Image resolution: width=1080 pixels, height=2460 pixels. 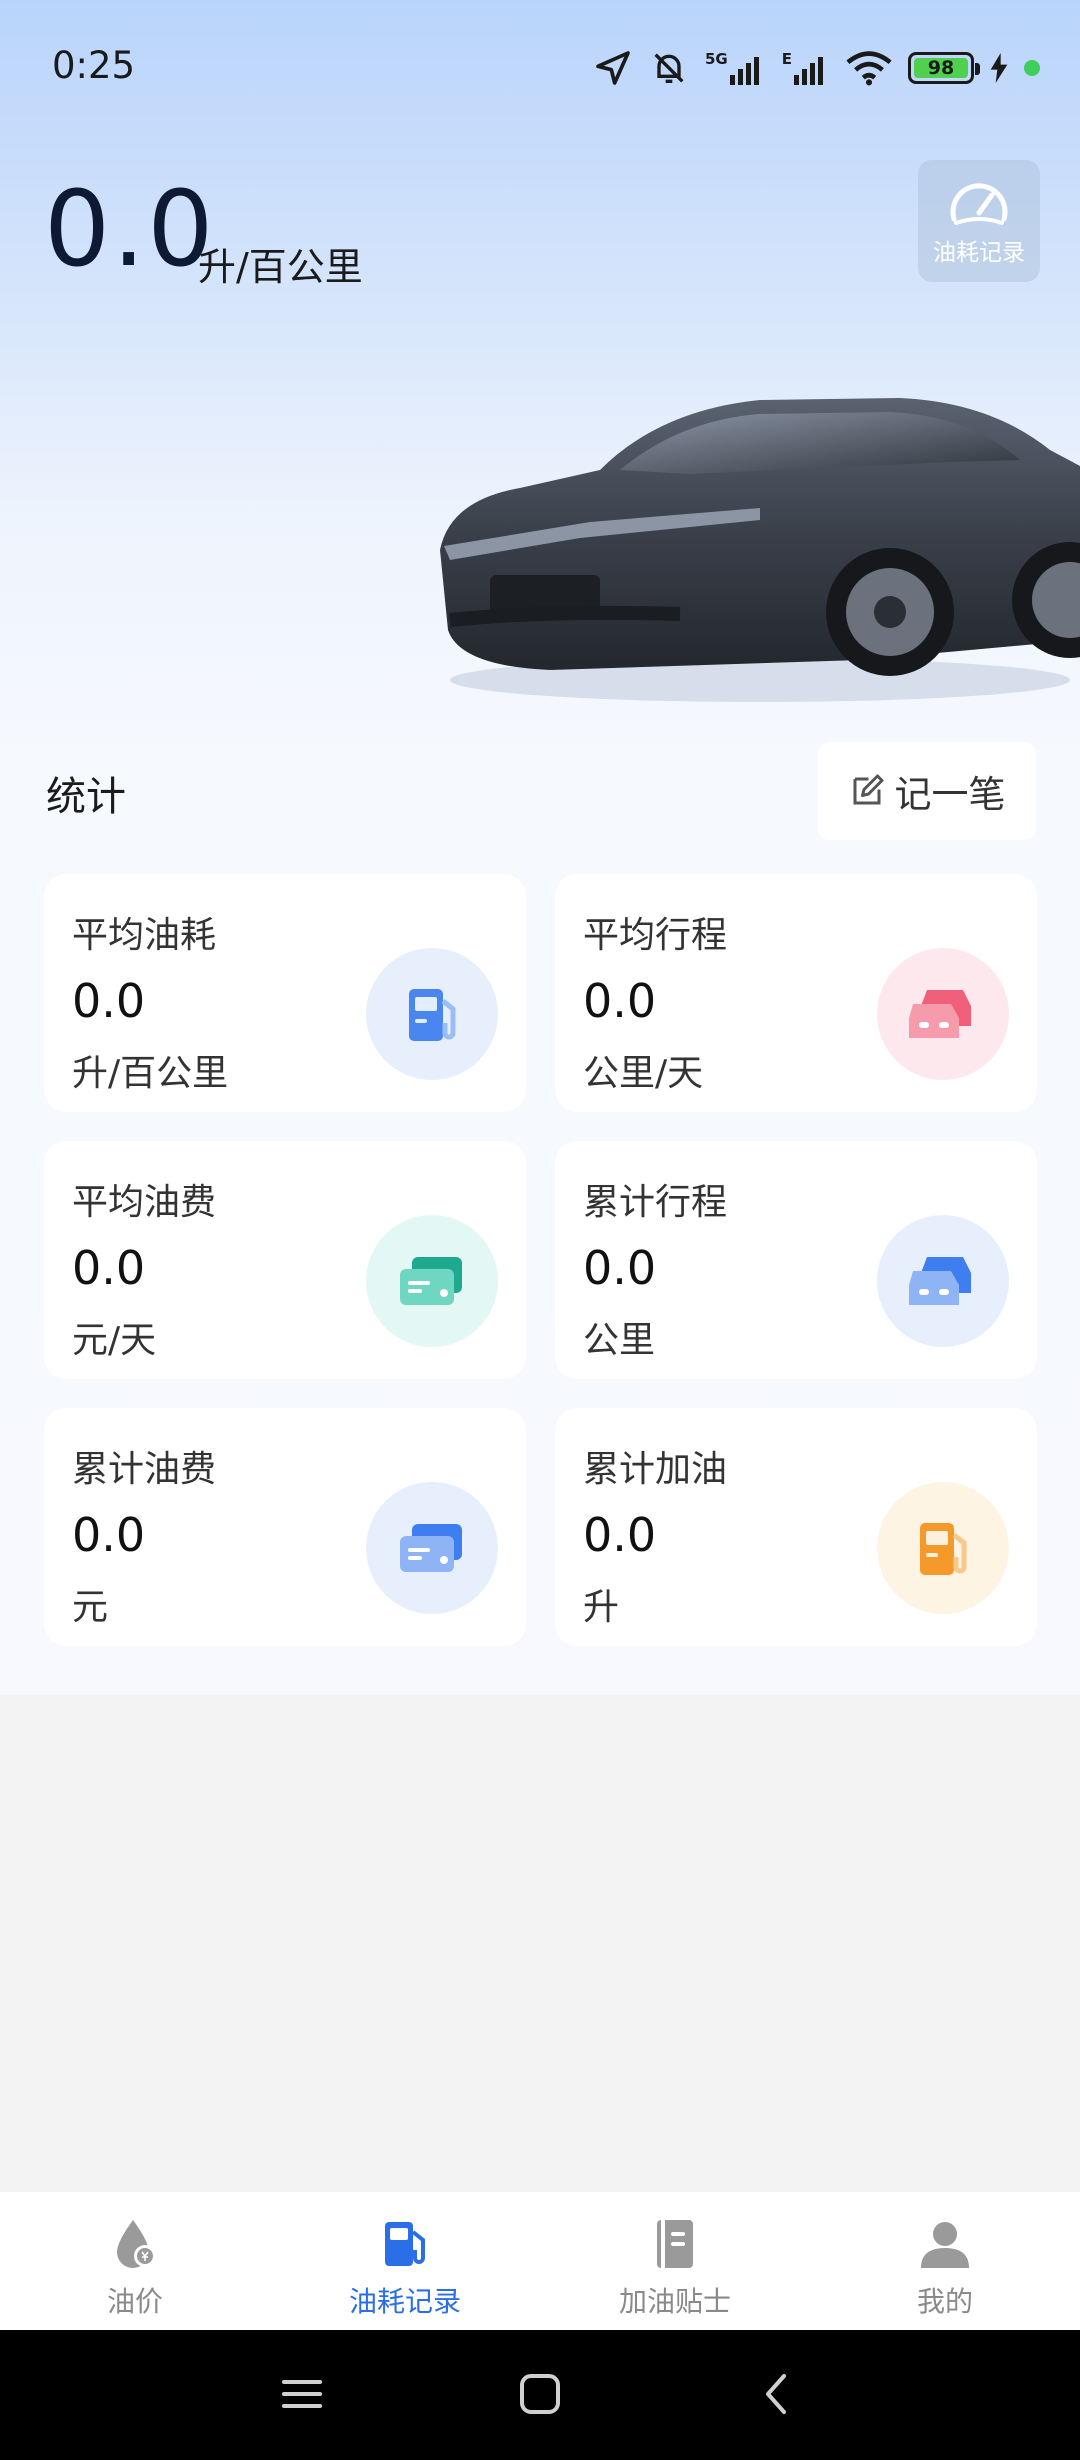 What do you see at coordinates (655, 1469) in the screenshot?
I see `card-title: 累计加油` at bounding box center [655, 1469].